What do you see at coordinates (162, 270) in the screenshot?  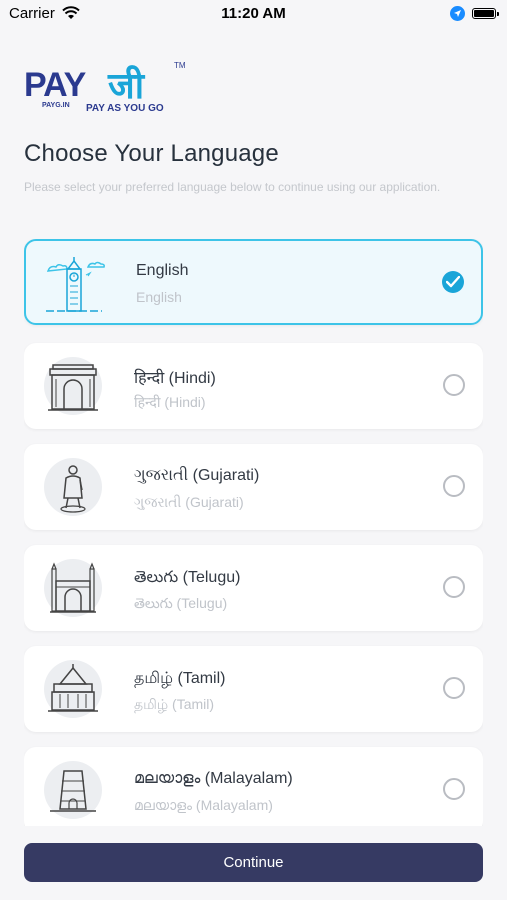 I see `language-name: English` at bounding box center [162, 270].